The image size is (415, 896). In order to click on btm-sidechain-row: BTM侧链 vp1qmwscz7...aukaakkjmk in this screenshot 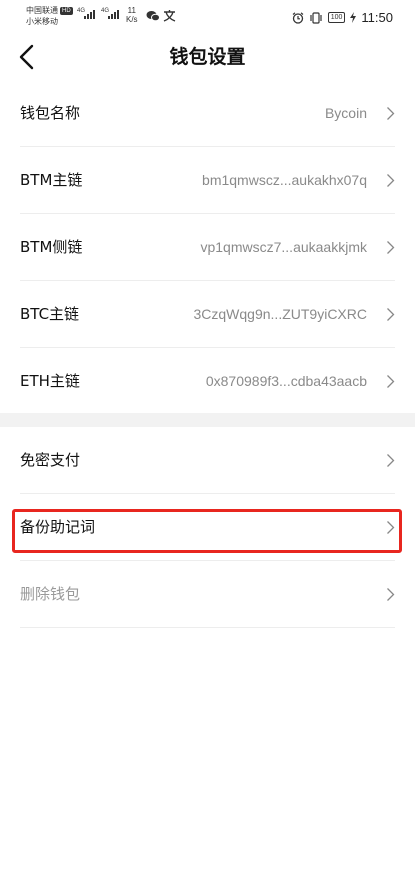, I will do `click(207, 247)`.